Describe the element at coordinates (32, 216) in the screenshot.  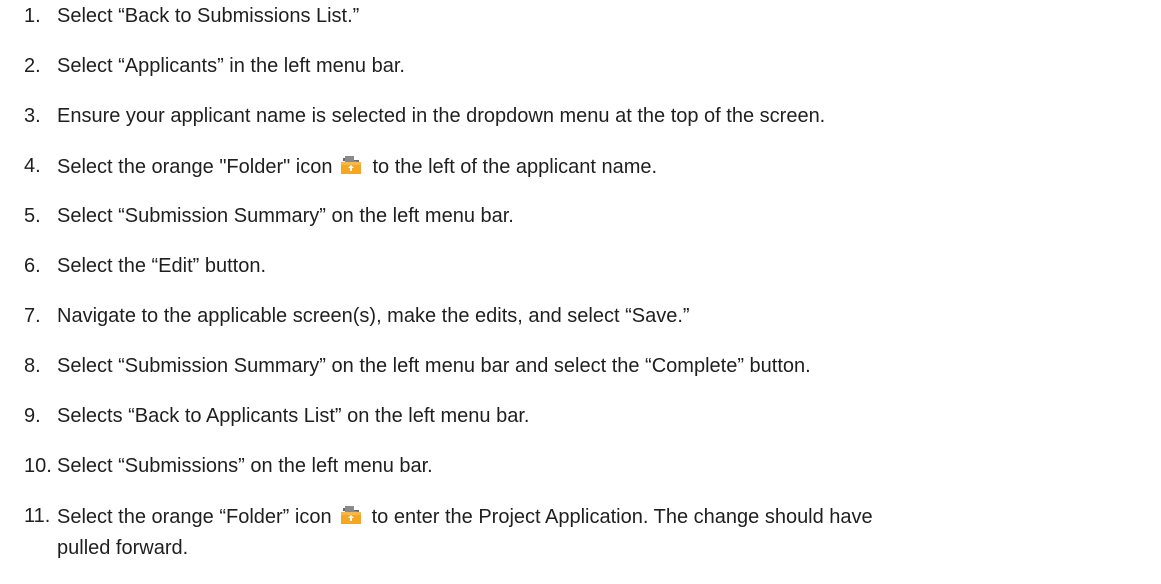
I see `list-item-number: 5.` at that location.